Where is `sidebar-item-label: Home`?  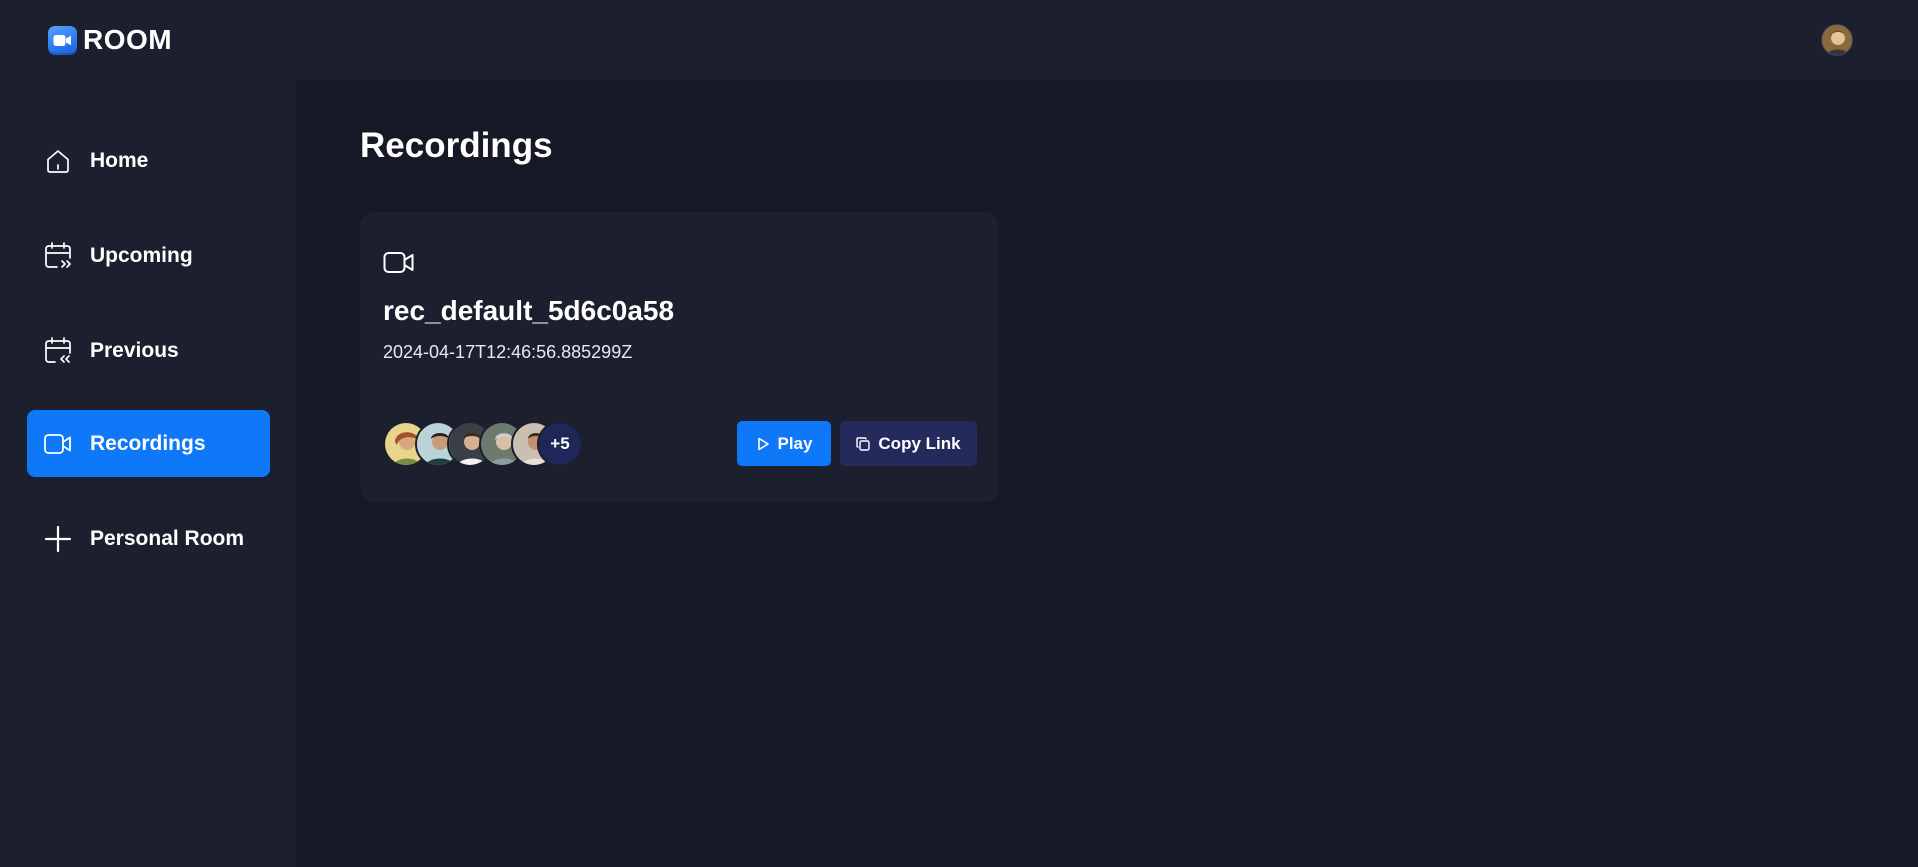 sidebar-item-label: Home is located at coordinates (119, 160).